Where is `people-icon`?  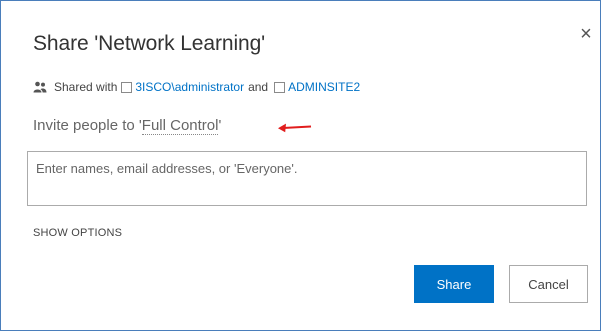 people-icon is located at coordinates (40, 87).